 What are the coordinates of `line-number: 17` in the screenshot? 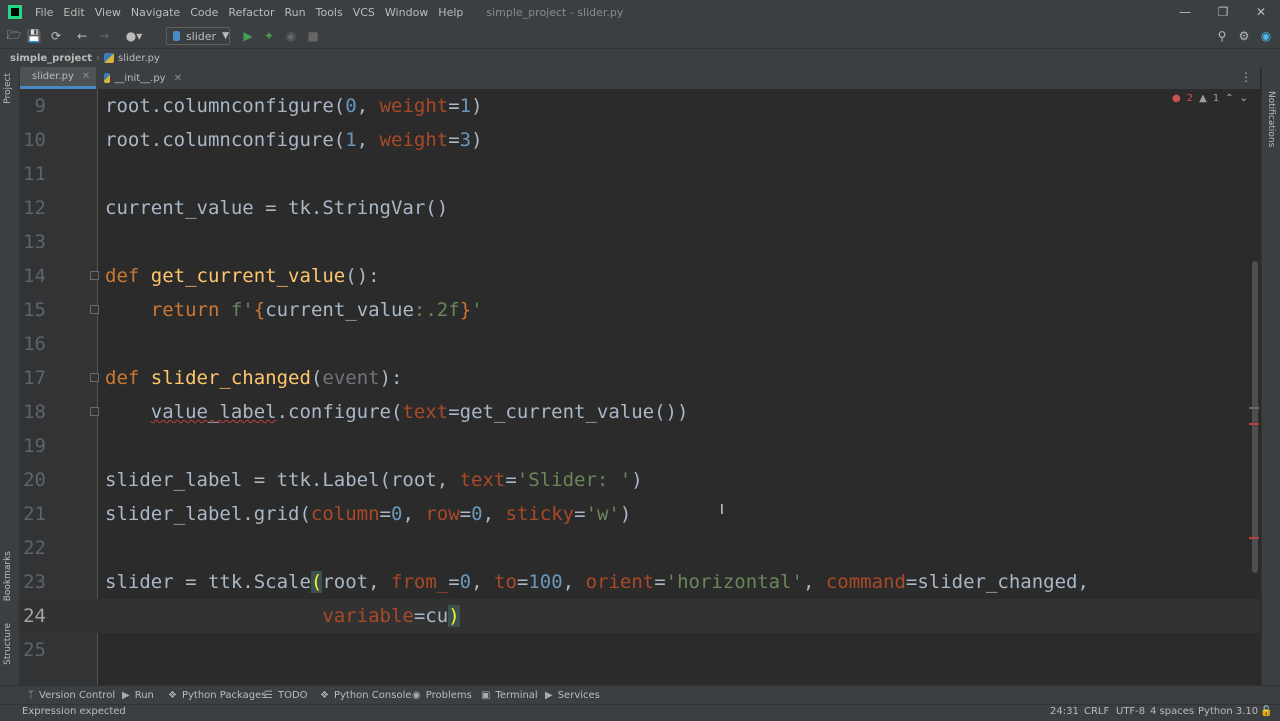 It's located at (34, 378).